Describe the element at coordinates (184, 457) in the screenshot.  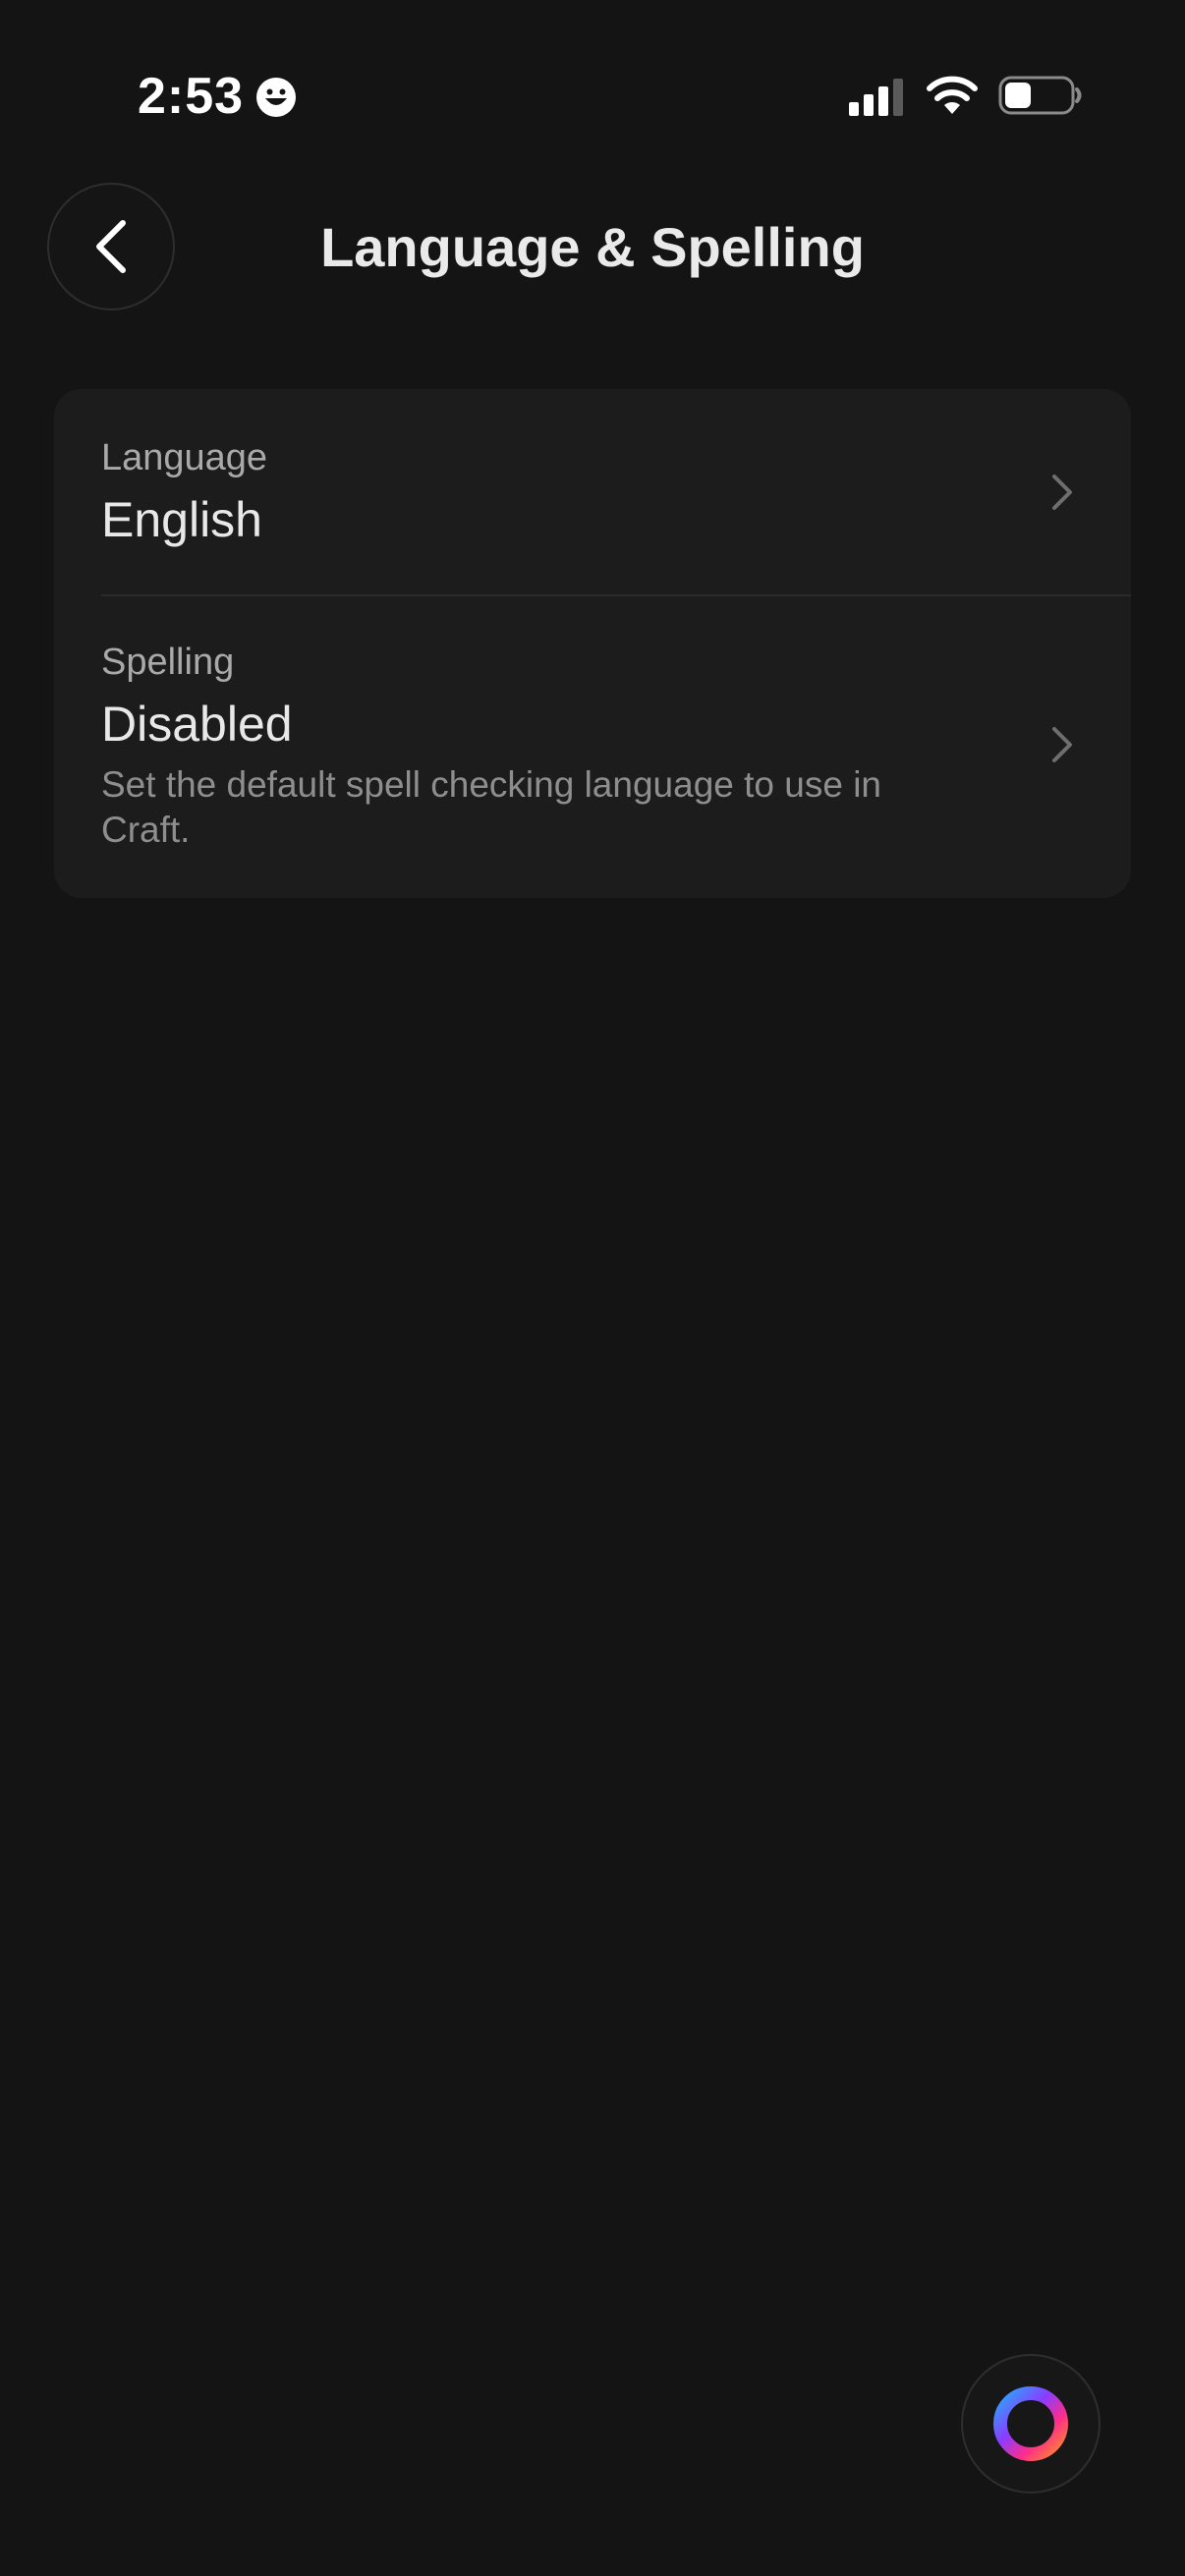
I see `language-label: Language` at that location.